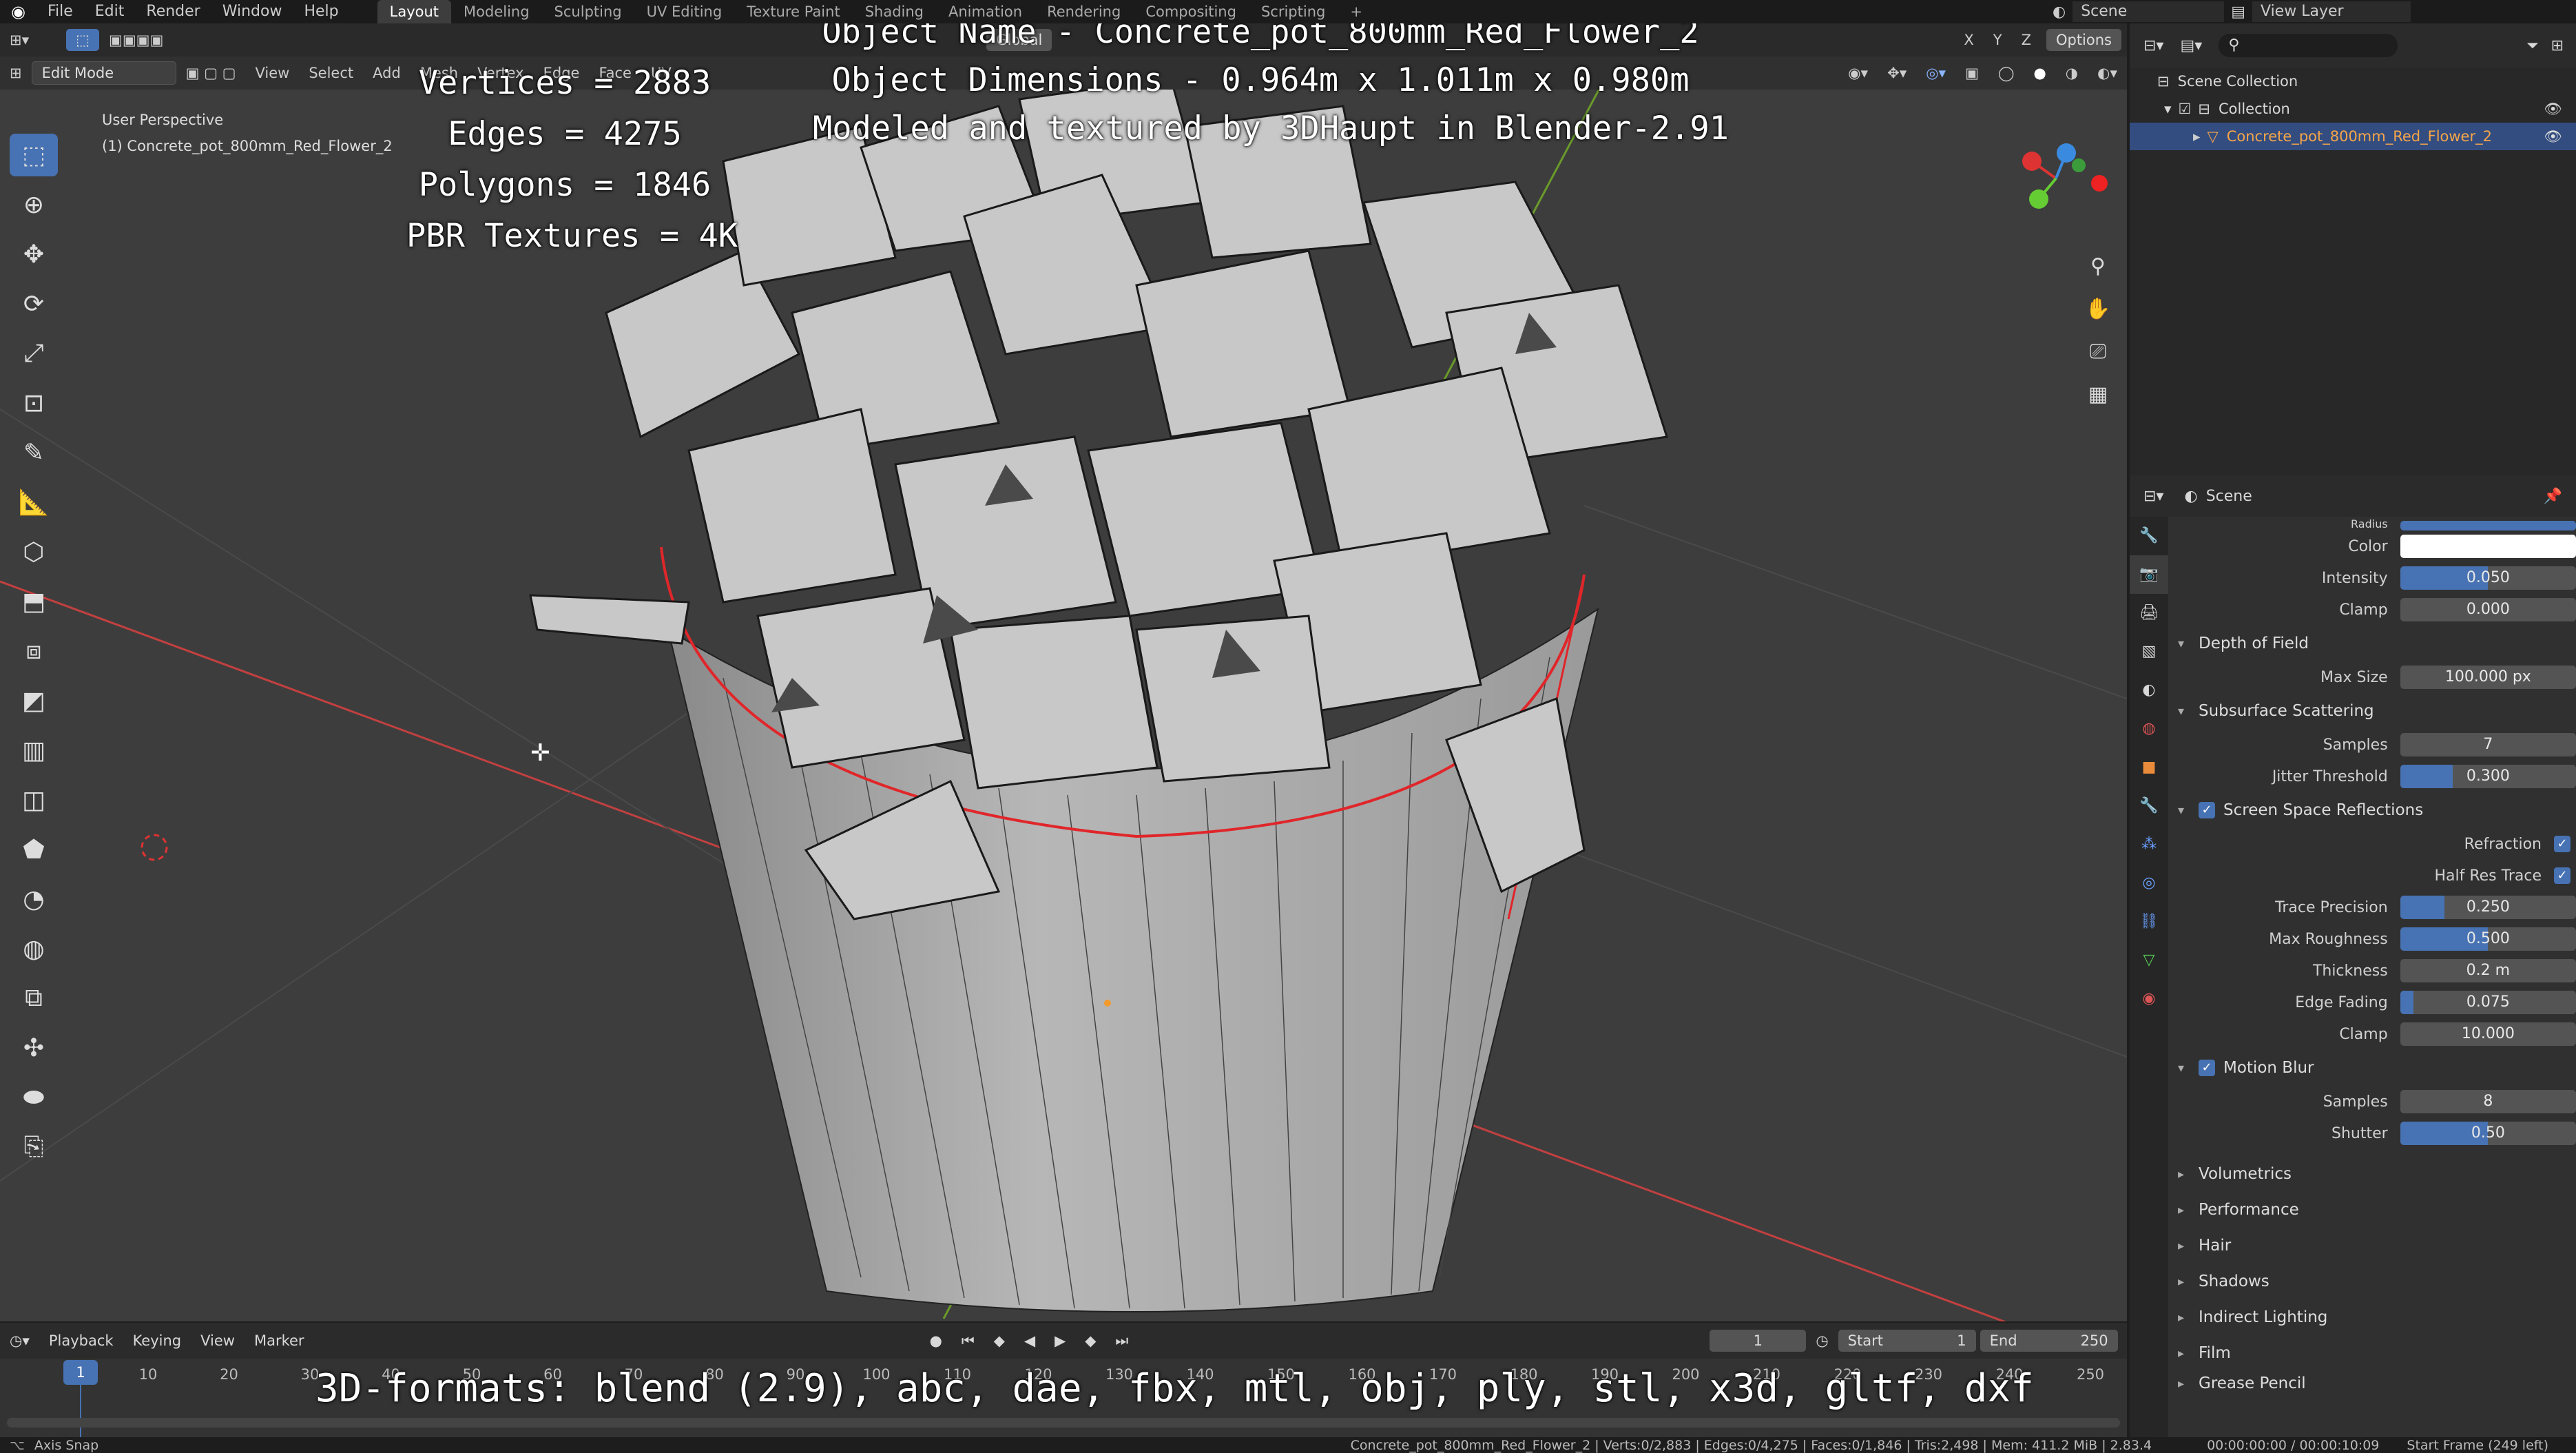 This screenshot has height=1453, width=2576. I want to click on blender-logo-icon: ◉, so click(18, 11).